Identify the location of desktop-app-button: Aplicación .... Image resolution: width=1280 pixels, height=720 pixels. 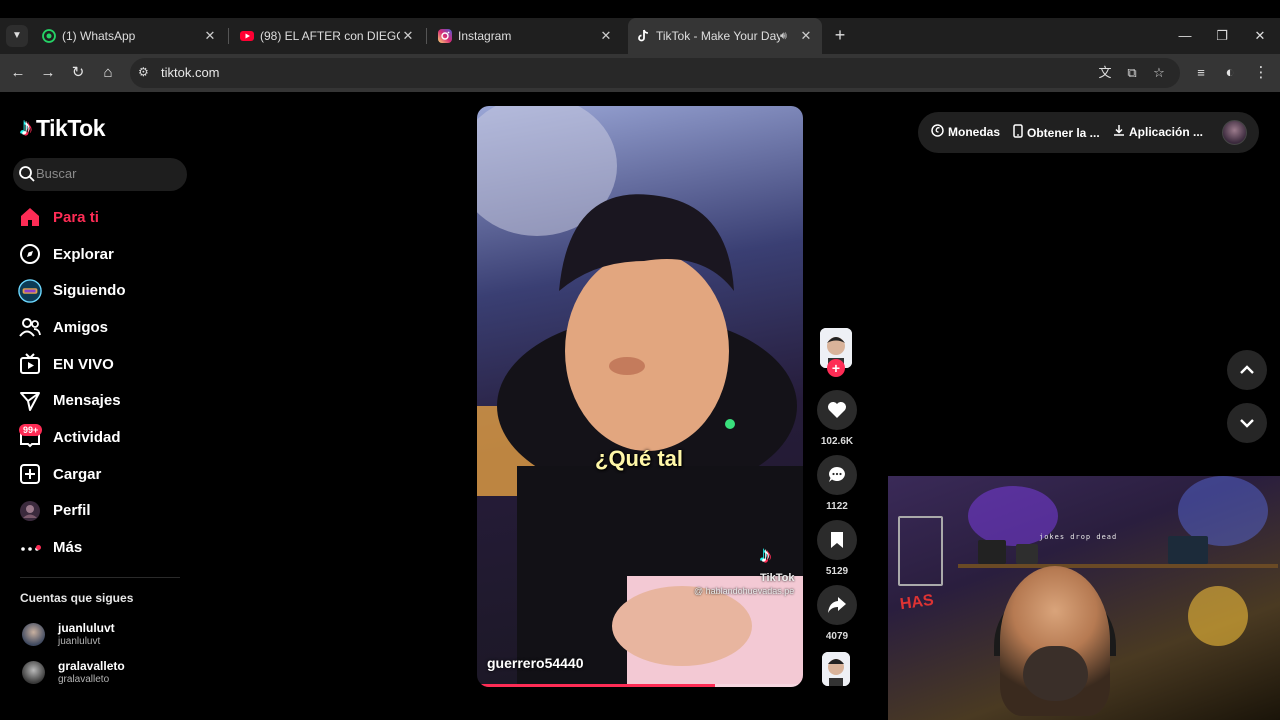
(1158, 131).